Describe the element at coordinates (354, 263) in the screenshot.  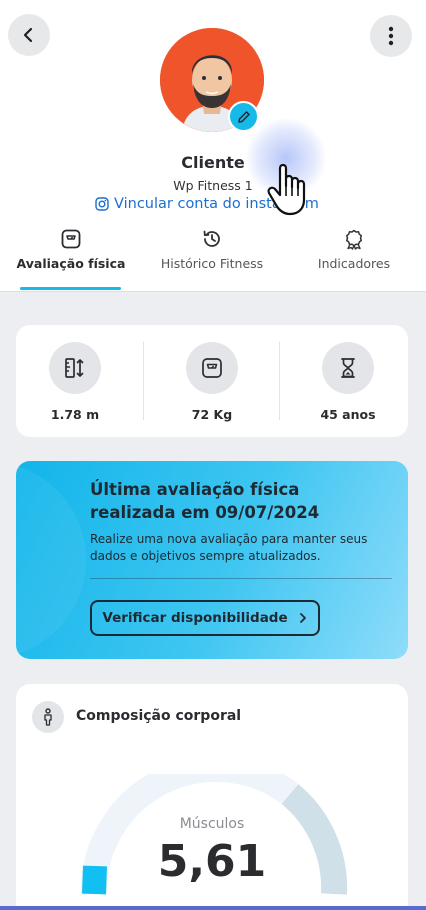
I see `tab-label: Indicadores` at that location.